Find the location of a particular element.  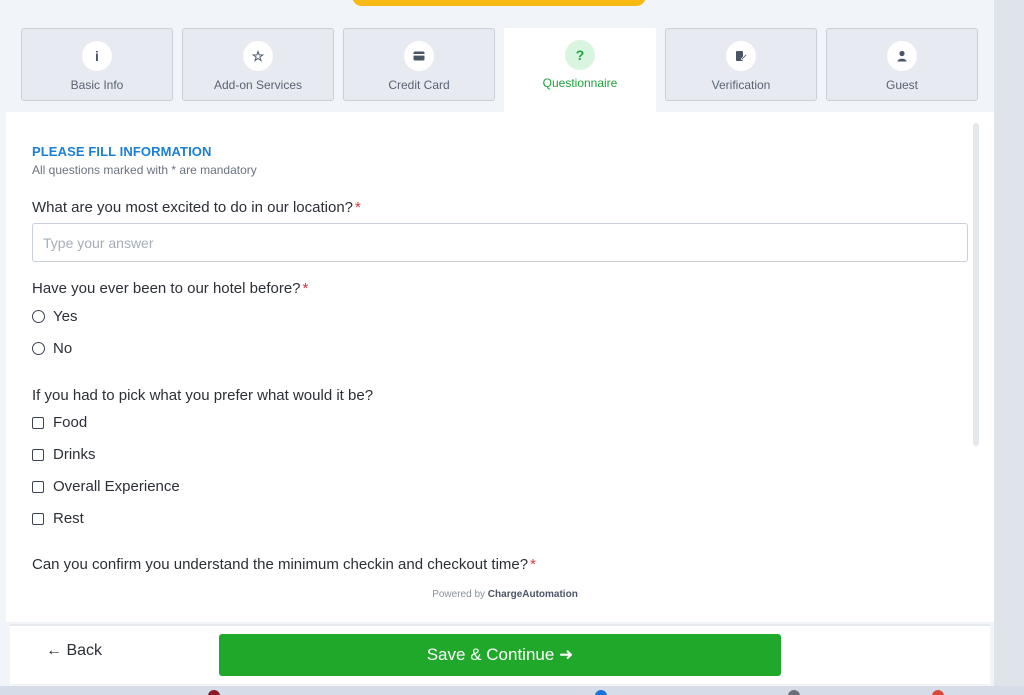

back-button: ← Back is located at coordinates (74, 651).